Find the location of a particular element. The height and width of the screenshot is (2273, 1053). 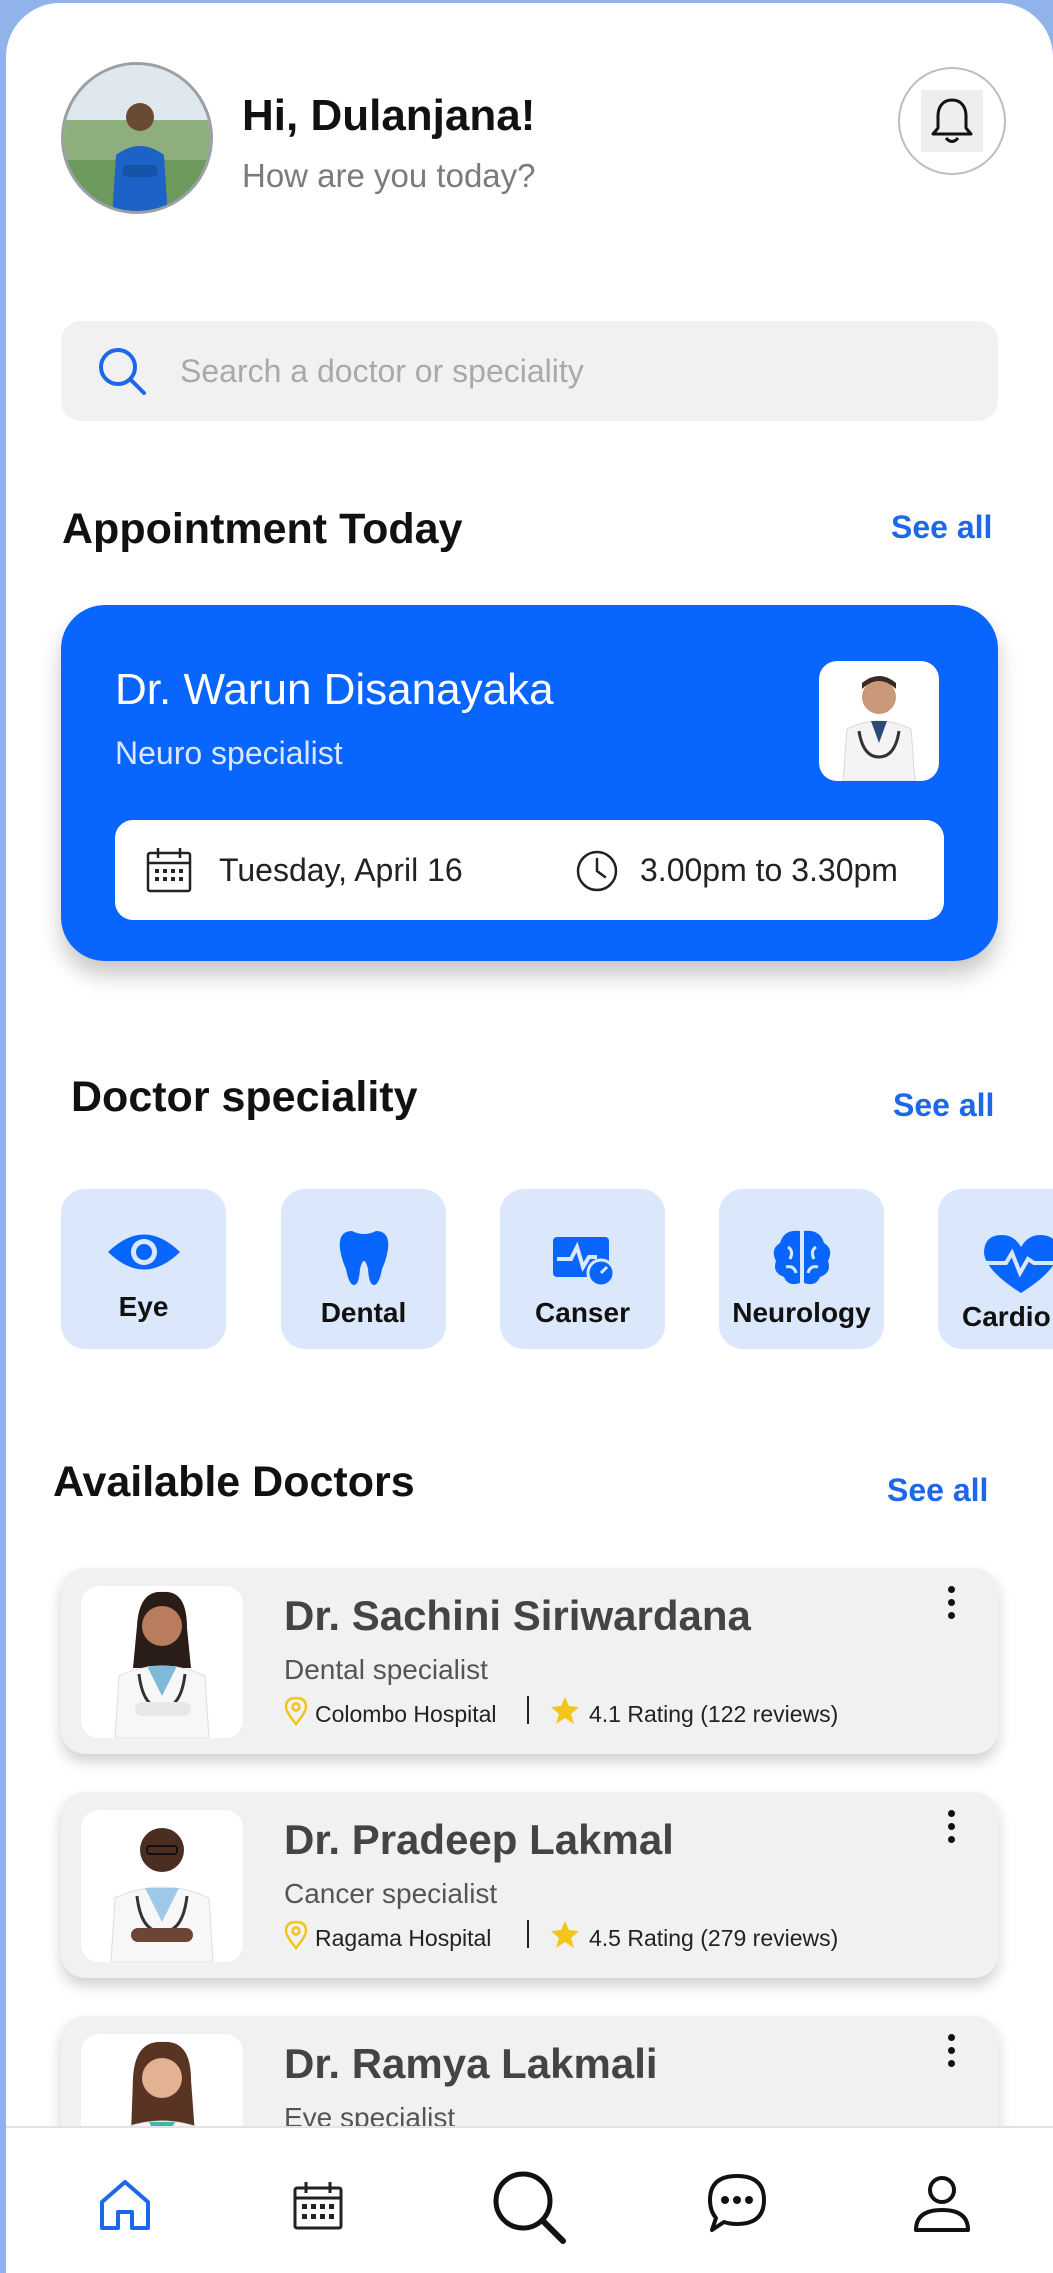

search-input: Search a doctor or speciality is located at coordinates (382, 371).